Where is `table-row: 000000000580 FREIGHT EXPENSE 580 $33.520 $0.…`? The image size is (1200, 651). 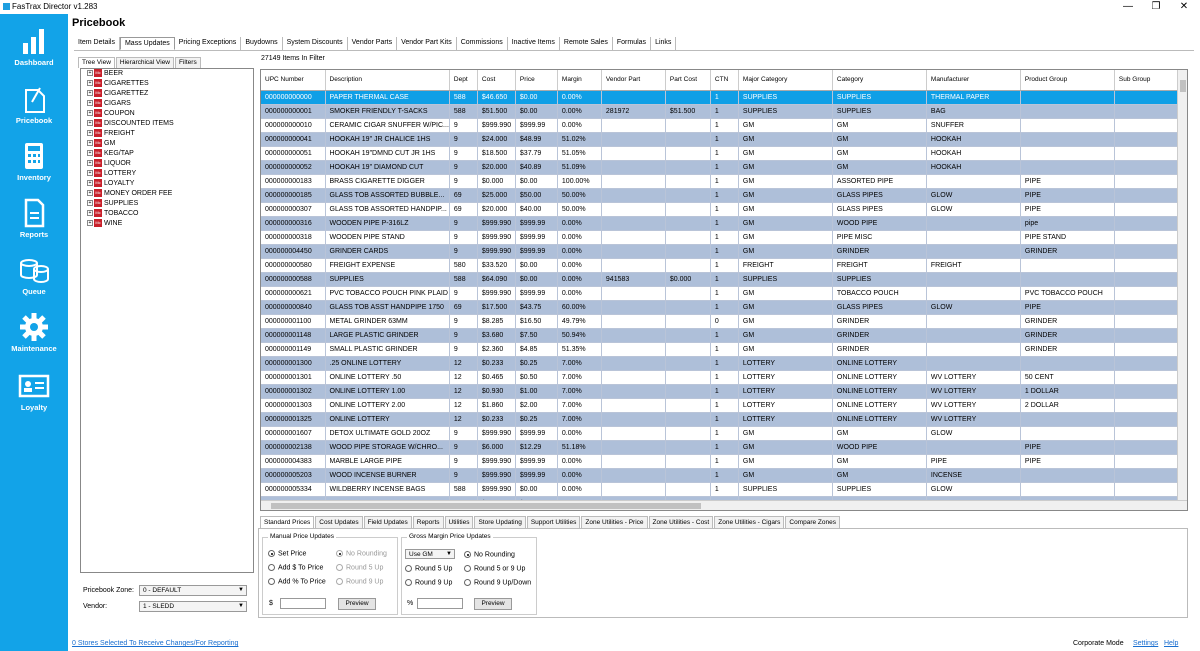 table-row: 000000000580 FREIGHT EXPENSE 580 $33.520 $0.… is located at coordinates (722, 265).